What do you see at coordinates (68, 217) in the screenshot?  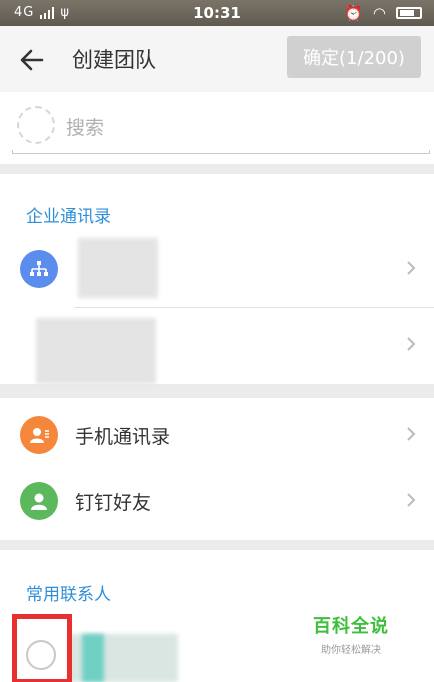 I see `enterprise-section-title: 企业通讯录` at bounding box center [68, 217].